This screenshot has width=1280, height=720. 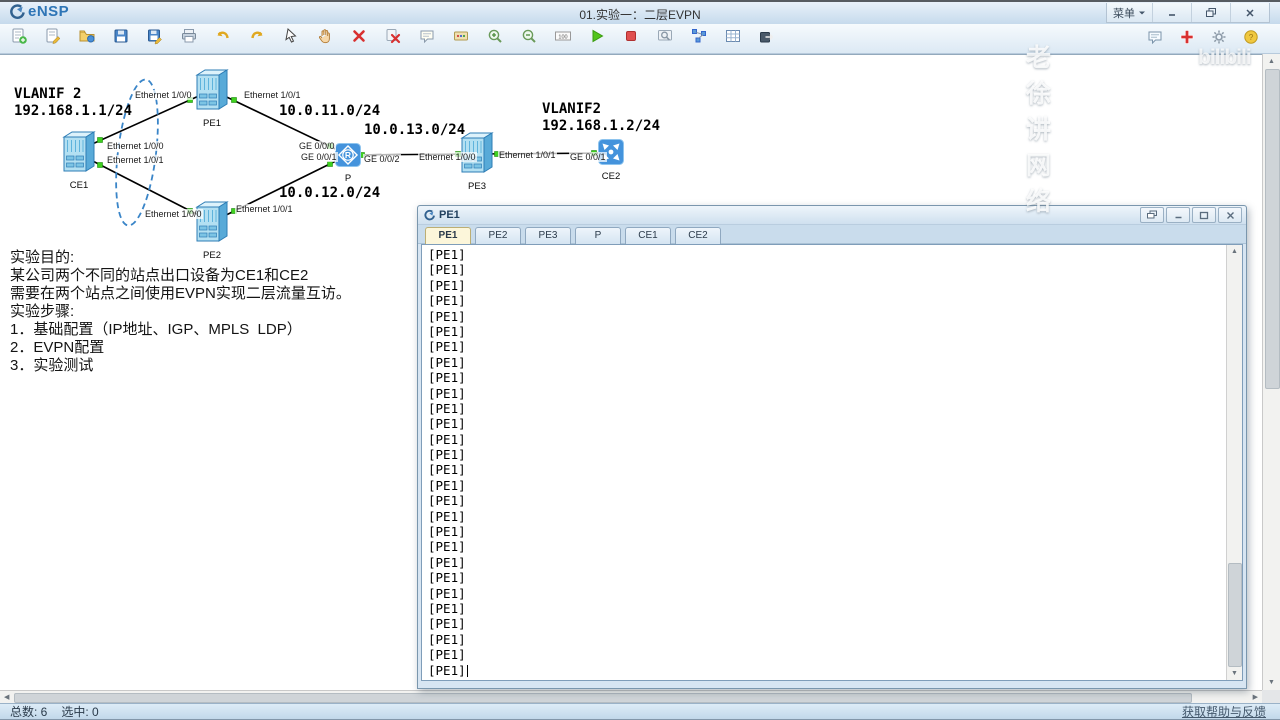 I want to click on terminal-scroll-thumb, so click(x=1235, y=615).